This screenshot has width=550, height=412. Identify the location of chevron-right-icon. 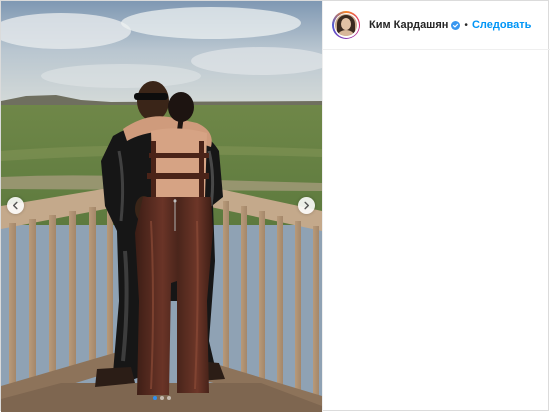
(307, 205).